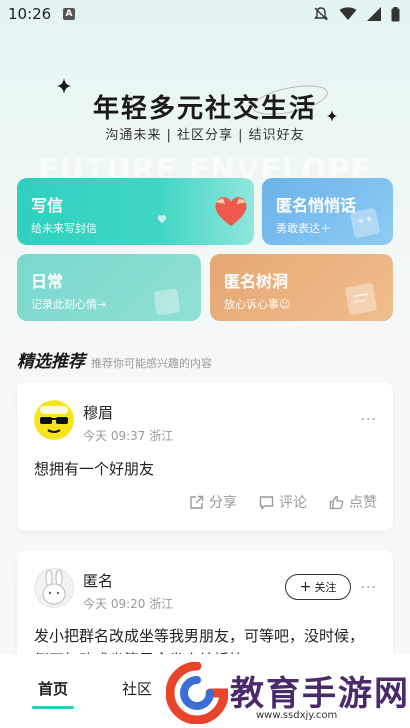 This screenshot has width=410, height=728. Describe the element at coordinates (94, 469) in the screenshot. I see `post-content: 想拥有一个好朋友` at that location.